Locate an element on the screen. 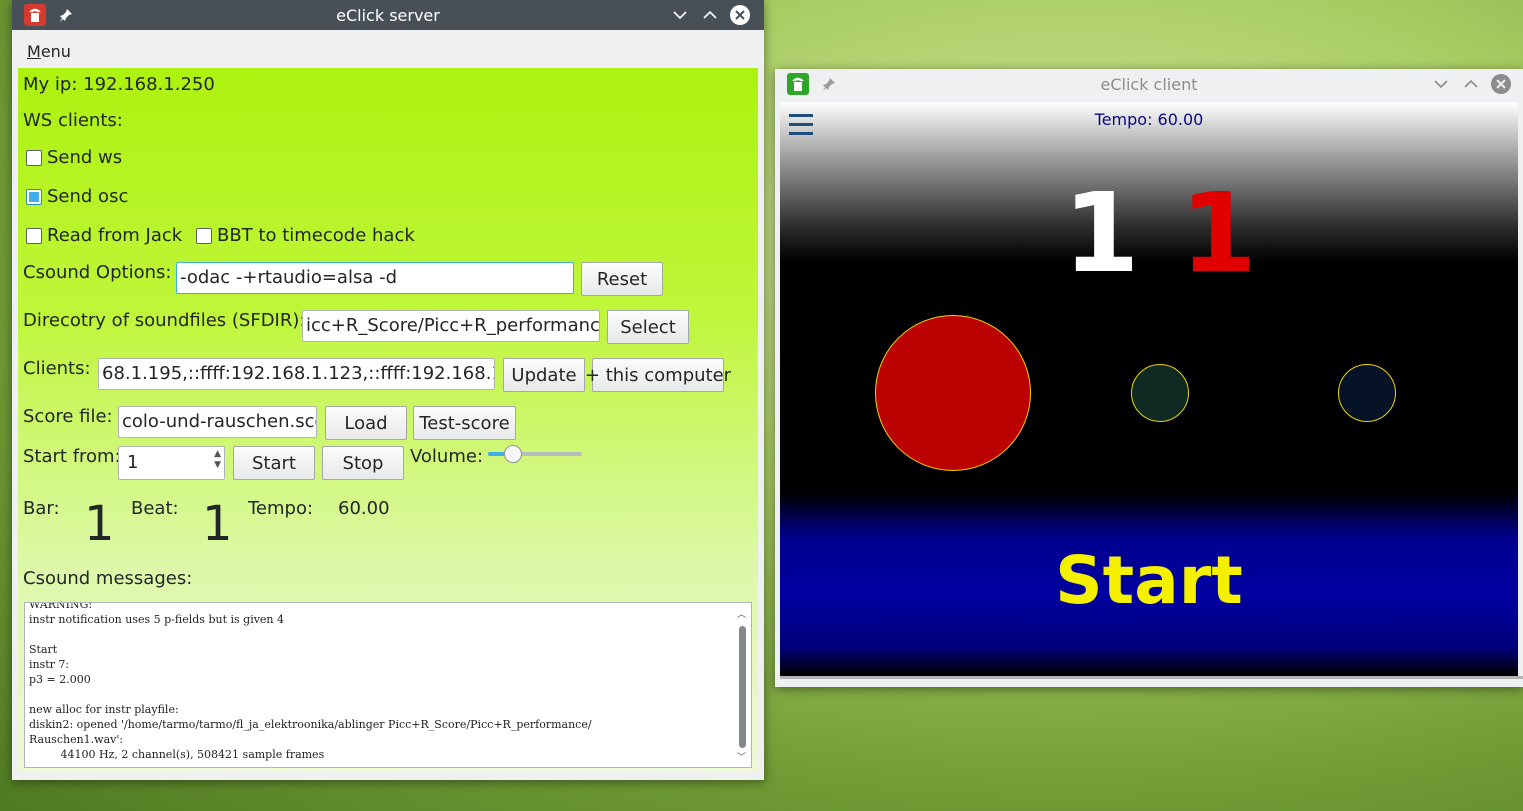 The width and height of the screenshot is (1523, 811). client-start-button: Start is located at coordinates (1149, 580).